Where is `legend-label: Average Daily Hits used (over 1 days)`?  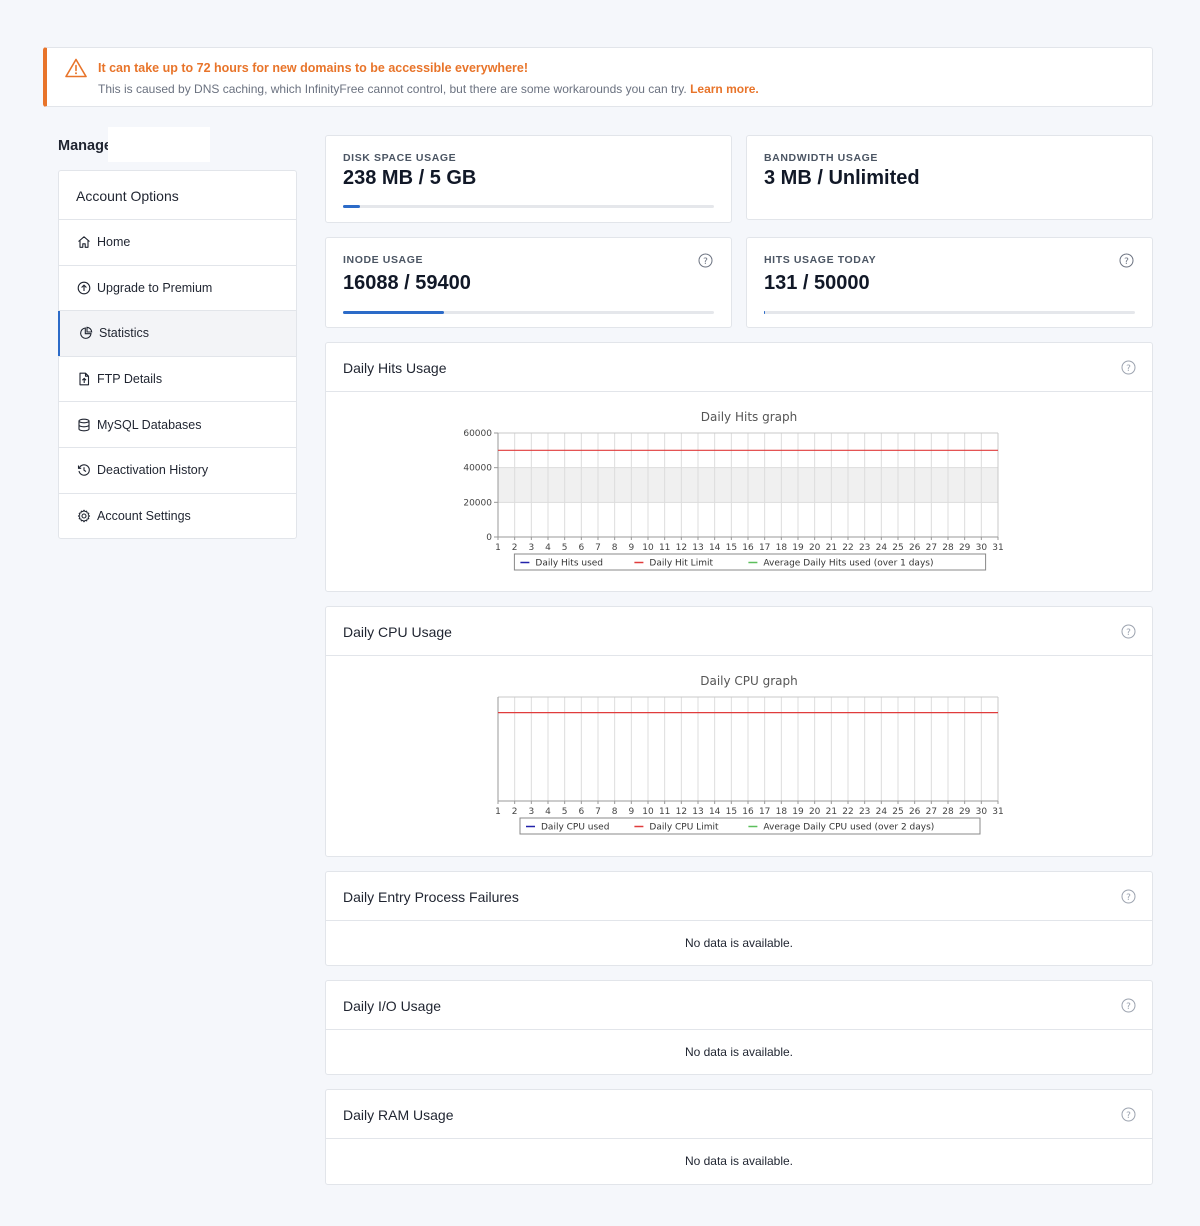
legend-label: Average Daily Hits used (over 1 days) is located at coordinates (848, 564).